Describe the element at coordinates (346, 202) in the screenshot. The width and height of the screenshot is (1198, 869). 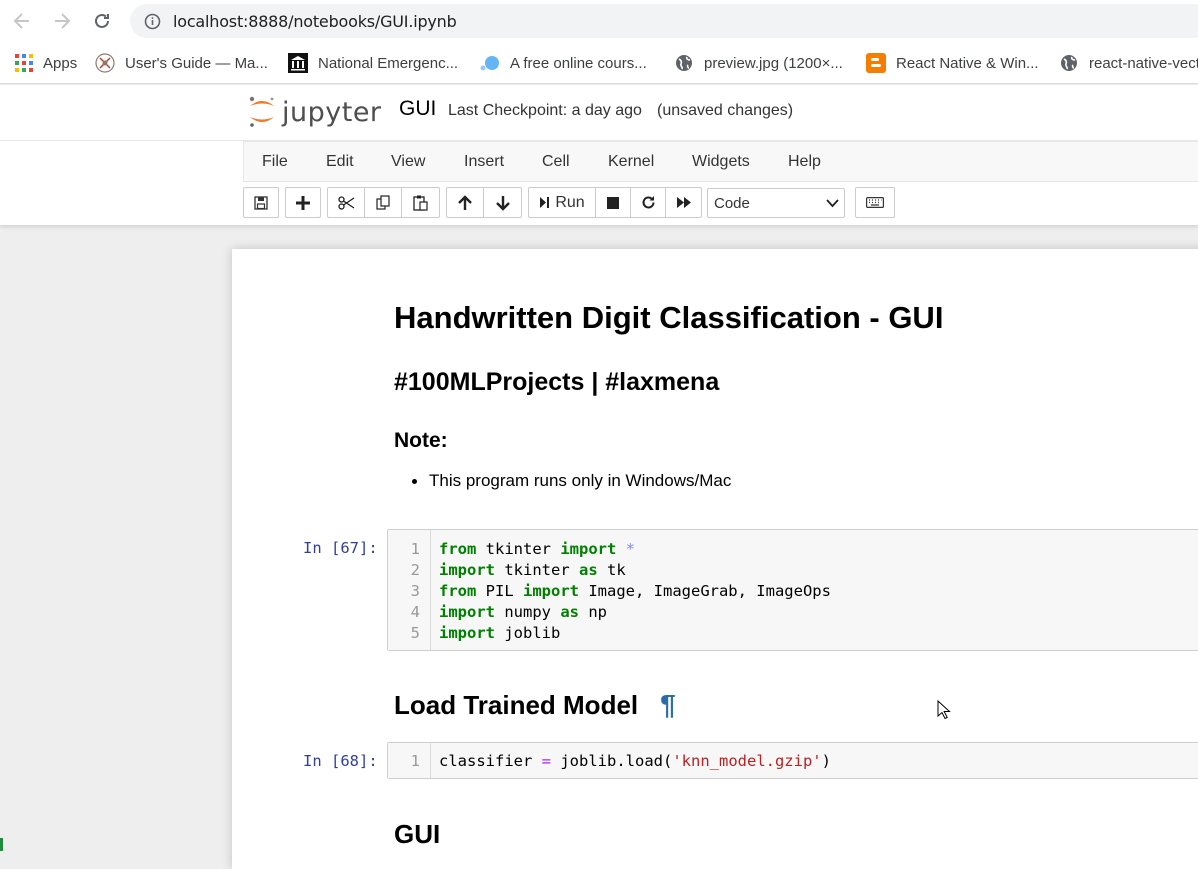
I see `cut-button` at that location.